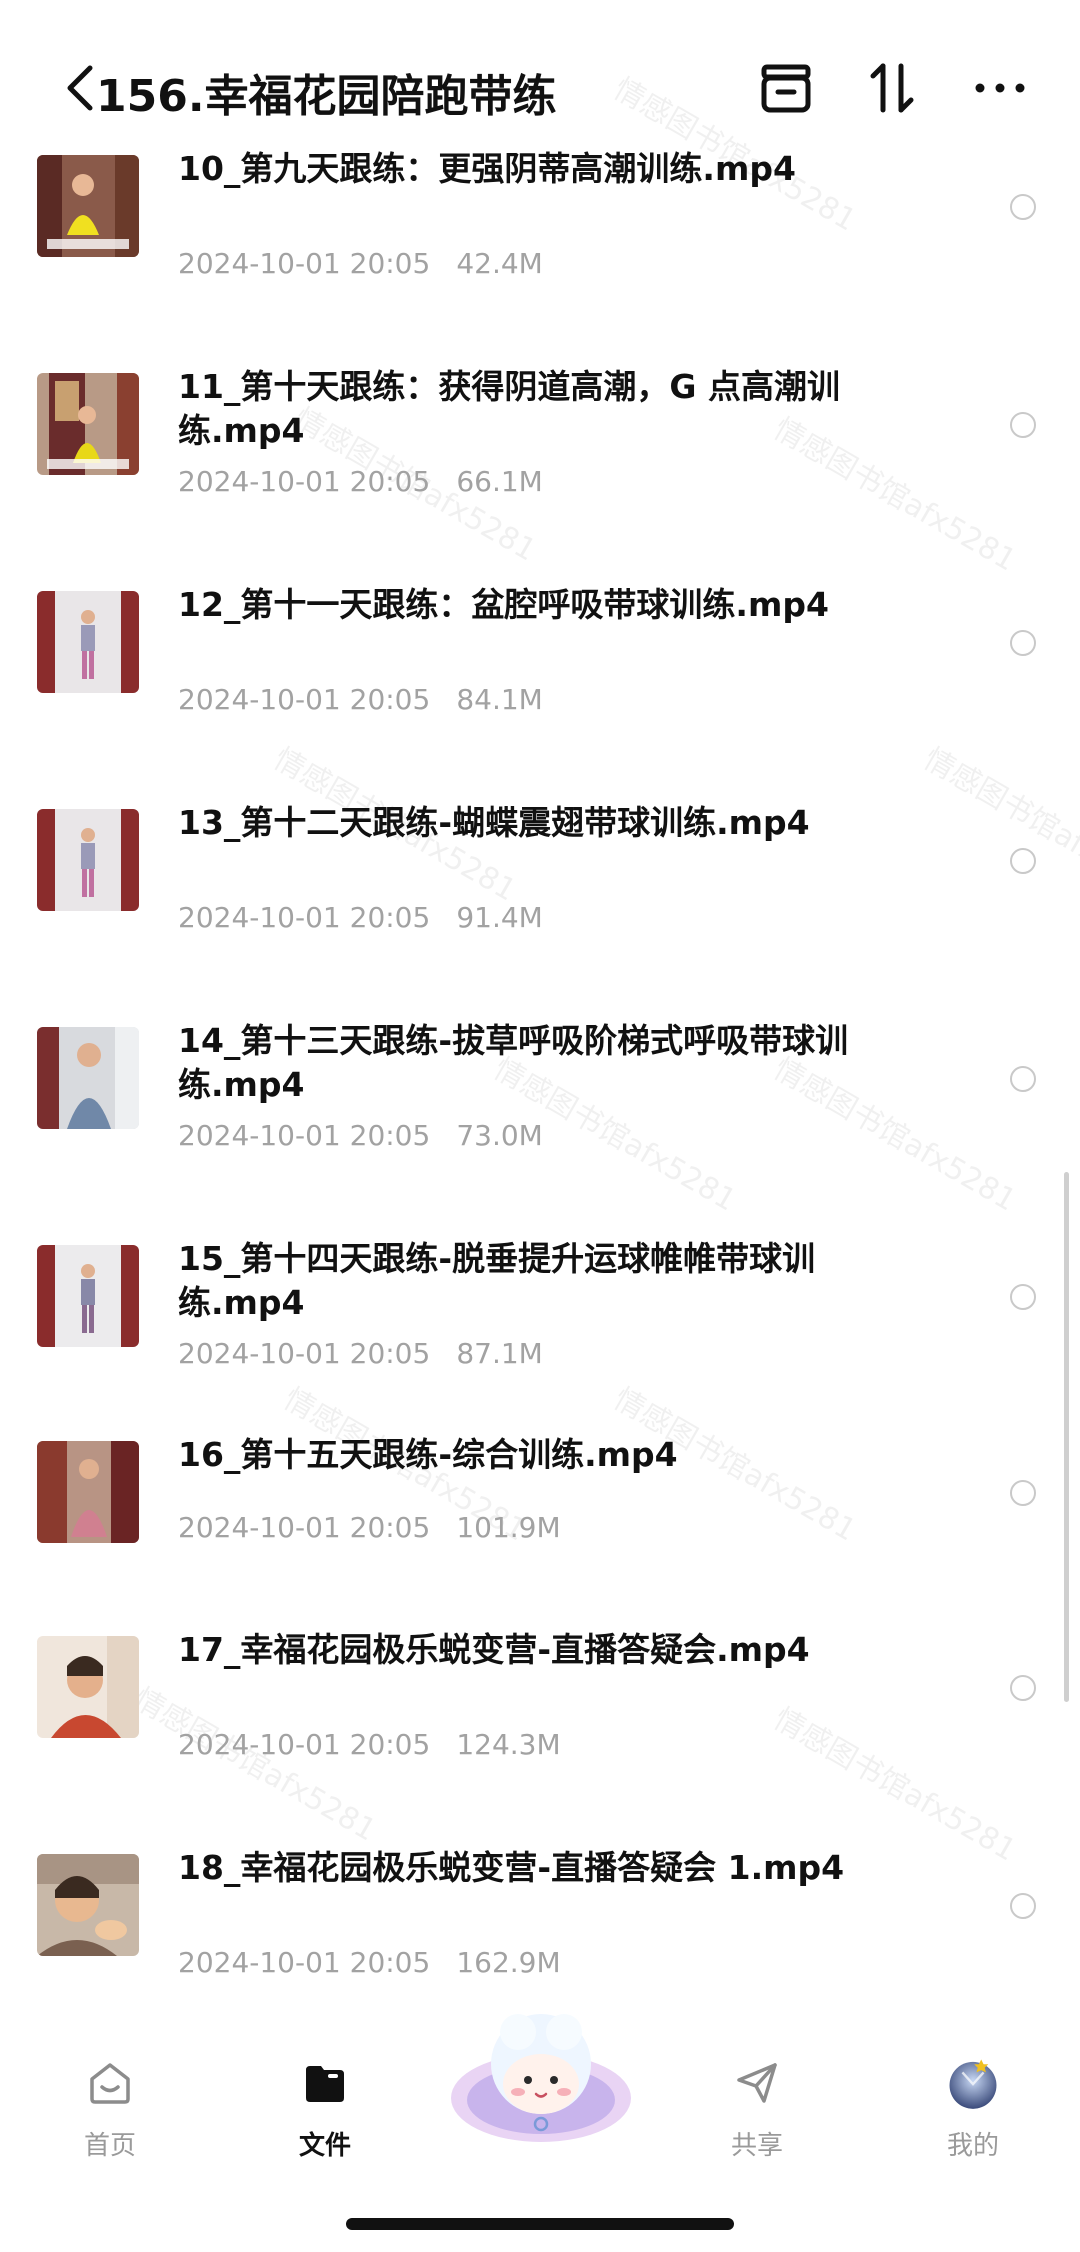 This screenshot has width=1080, height=2252. Describe the element at coordinates (499, 917) in the screenshot. I see `file-size: 91.4M` at that location.